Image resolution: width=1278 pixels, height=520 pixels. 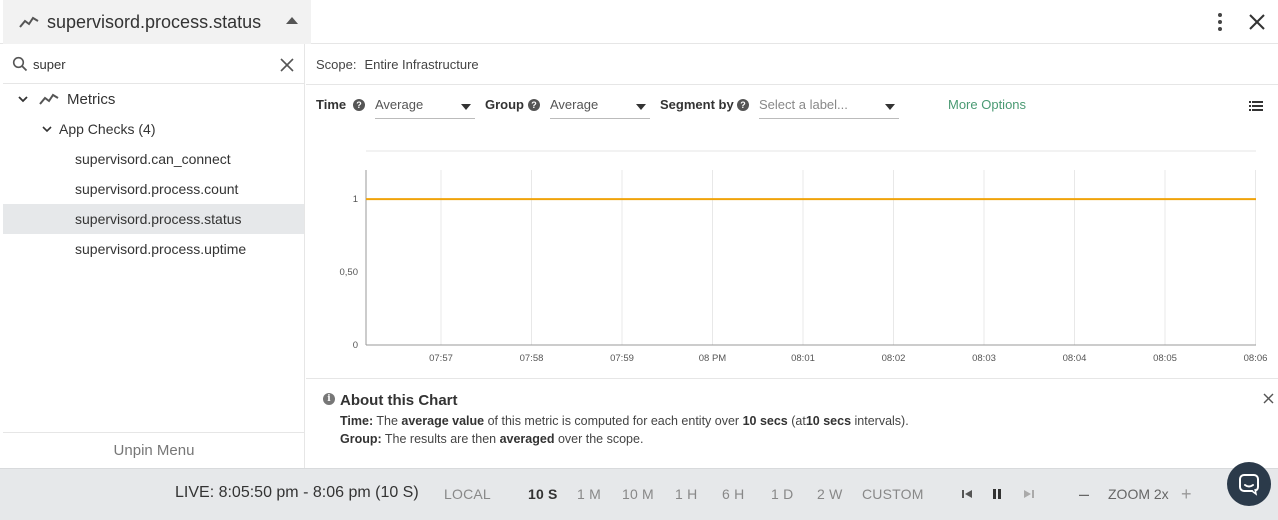 What do you see at coordinates (600, 106) in the screenshot?
I see `group-aggregation-select: Average` at bounding box center [600, 106].